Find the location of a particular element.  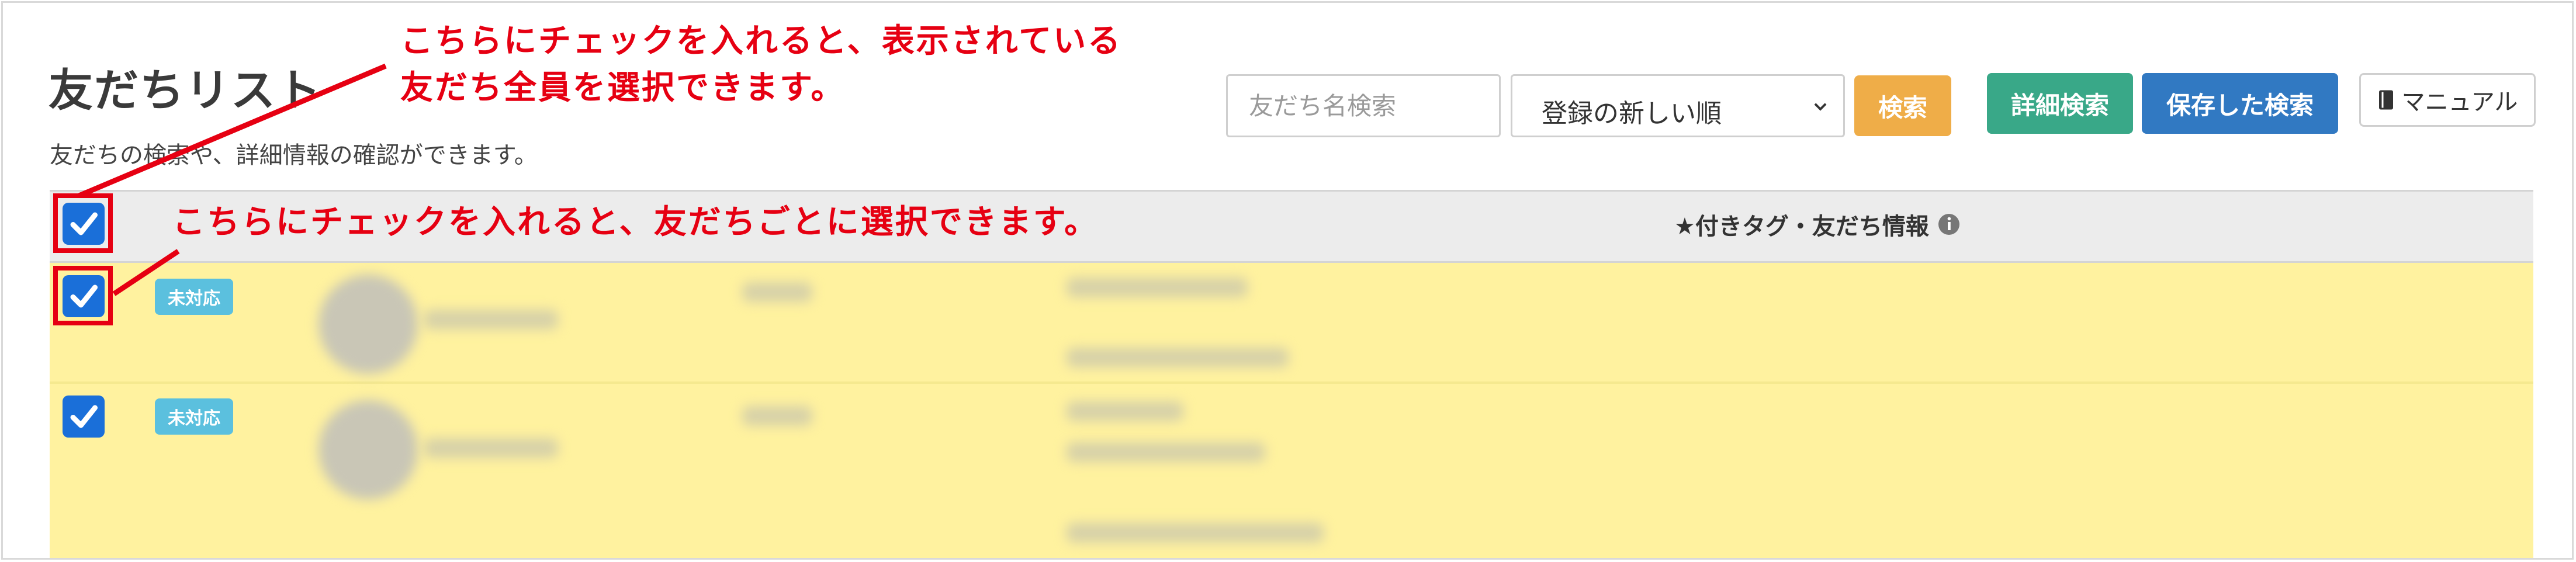

annotation-select-all-line1: こちらにチェックを入れると、表示されている is located at coordinates (761, 41).